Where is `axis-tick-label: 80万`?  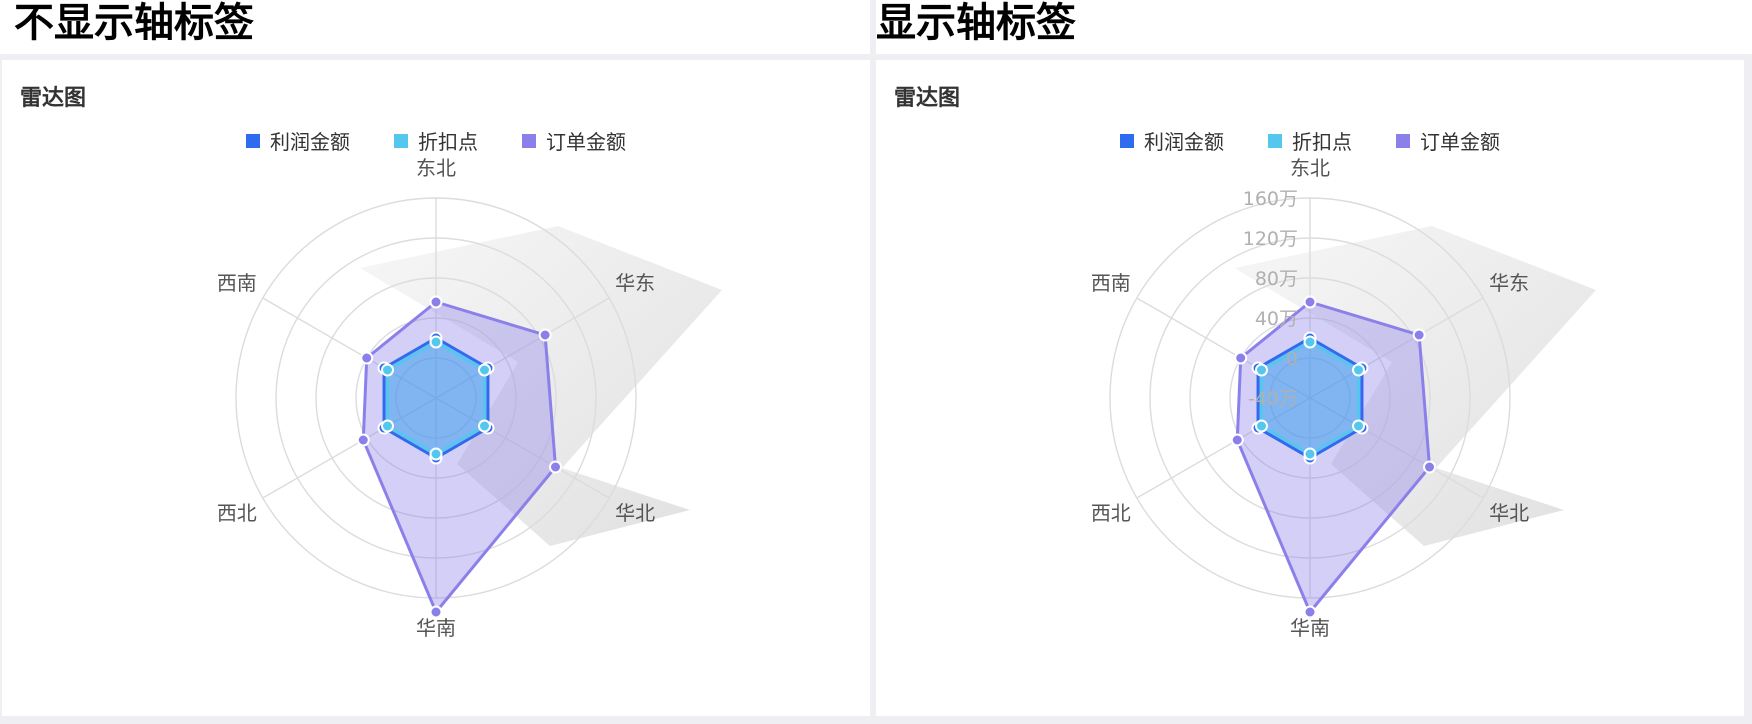 axis-tick-label: 80万 is located at coordinates (1276, 279).